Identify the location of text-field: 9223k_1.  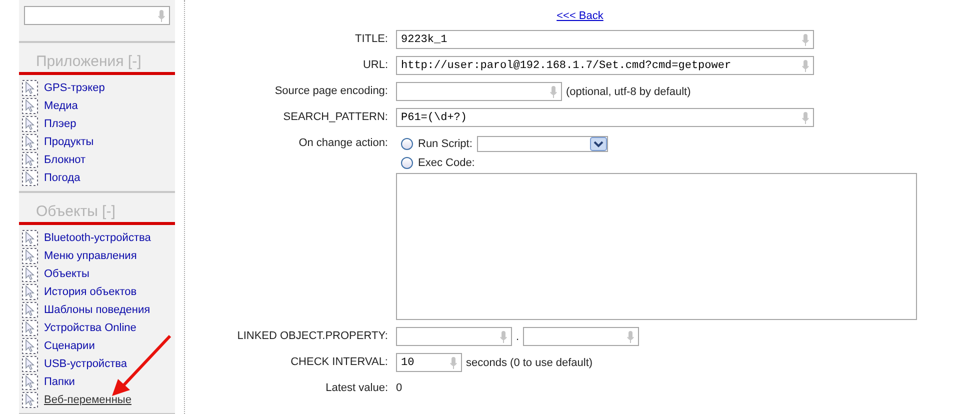
(605, 39).